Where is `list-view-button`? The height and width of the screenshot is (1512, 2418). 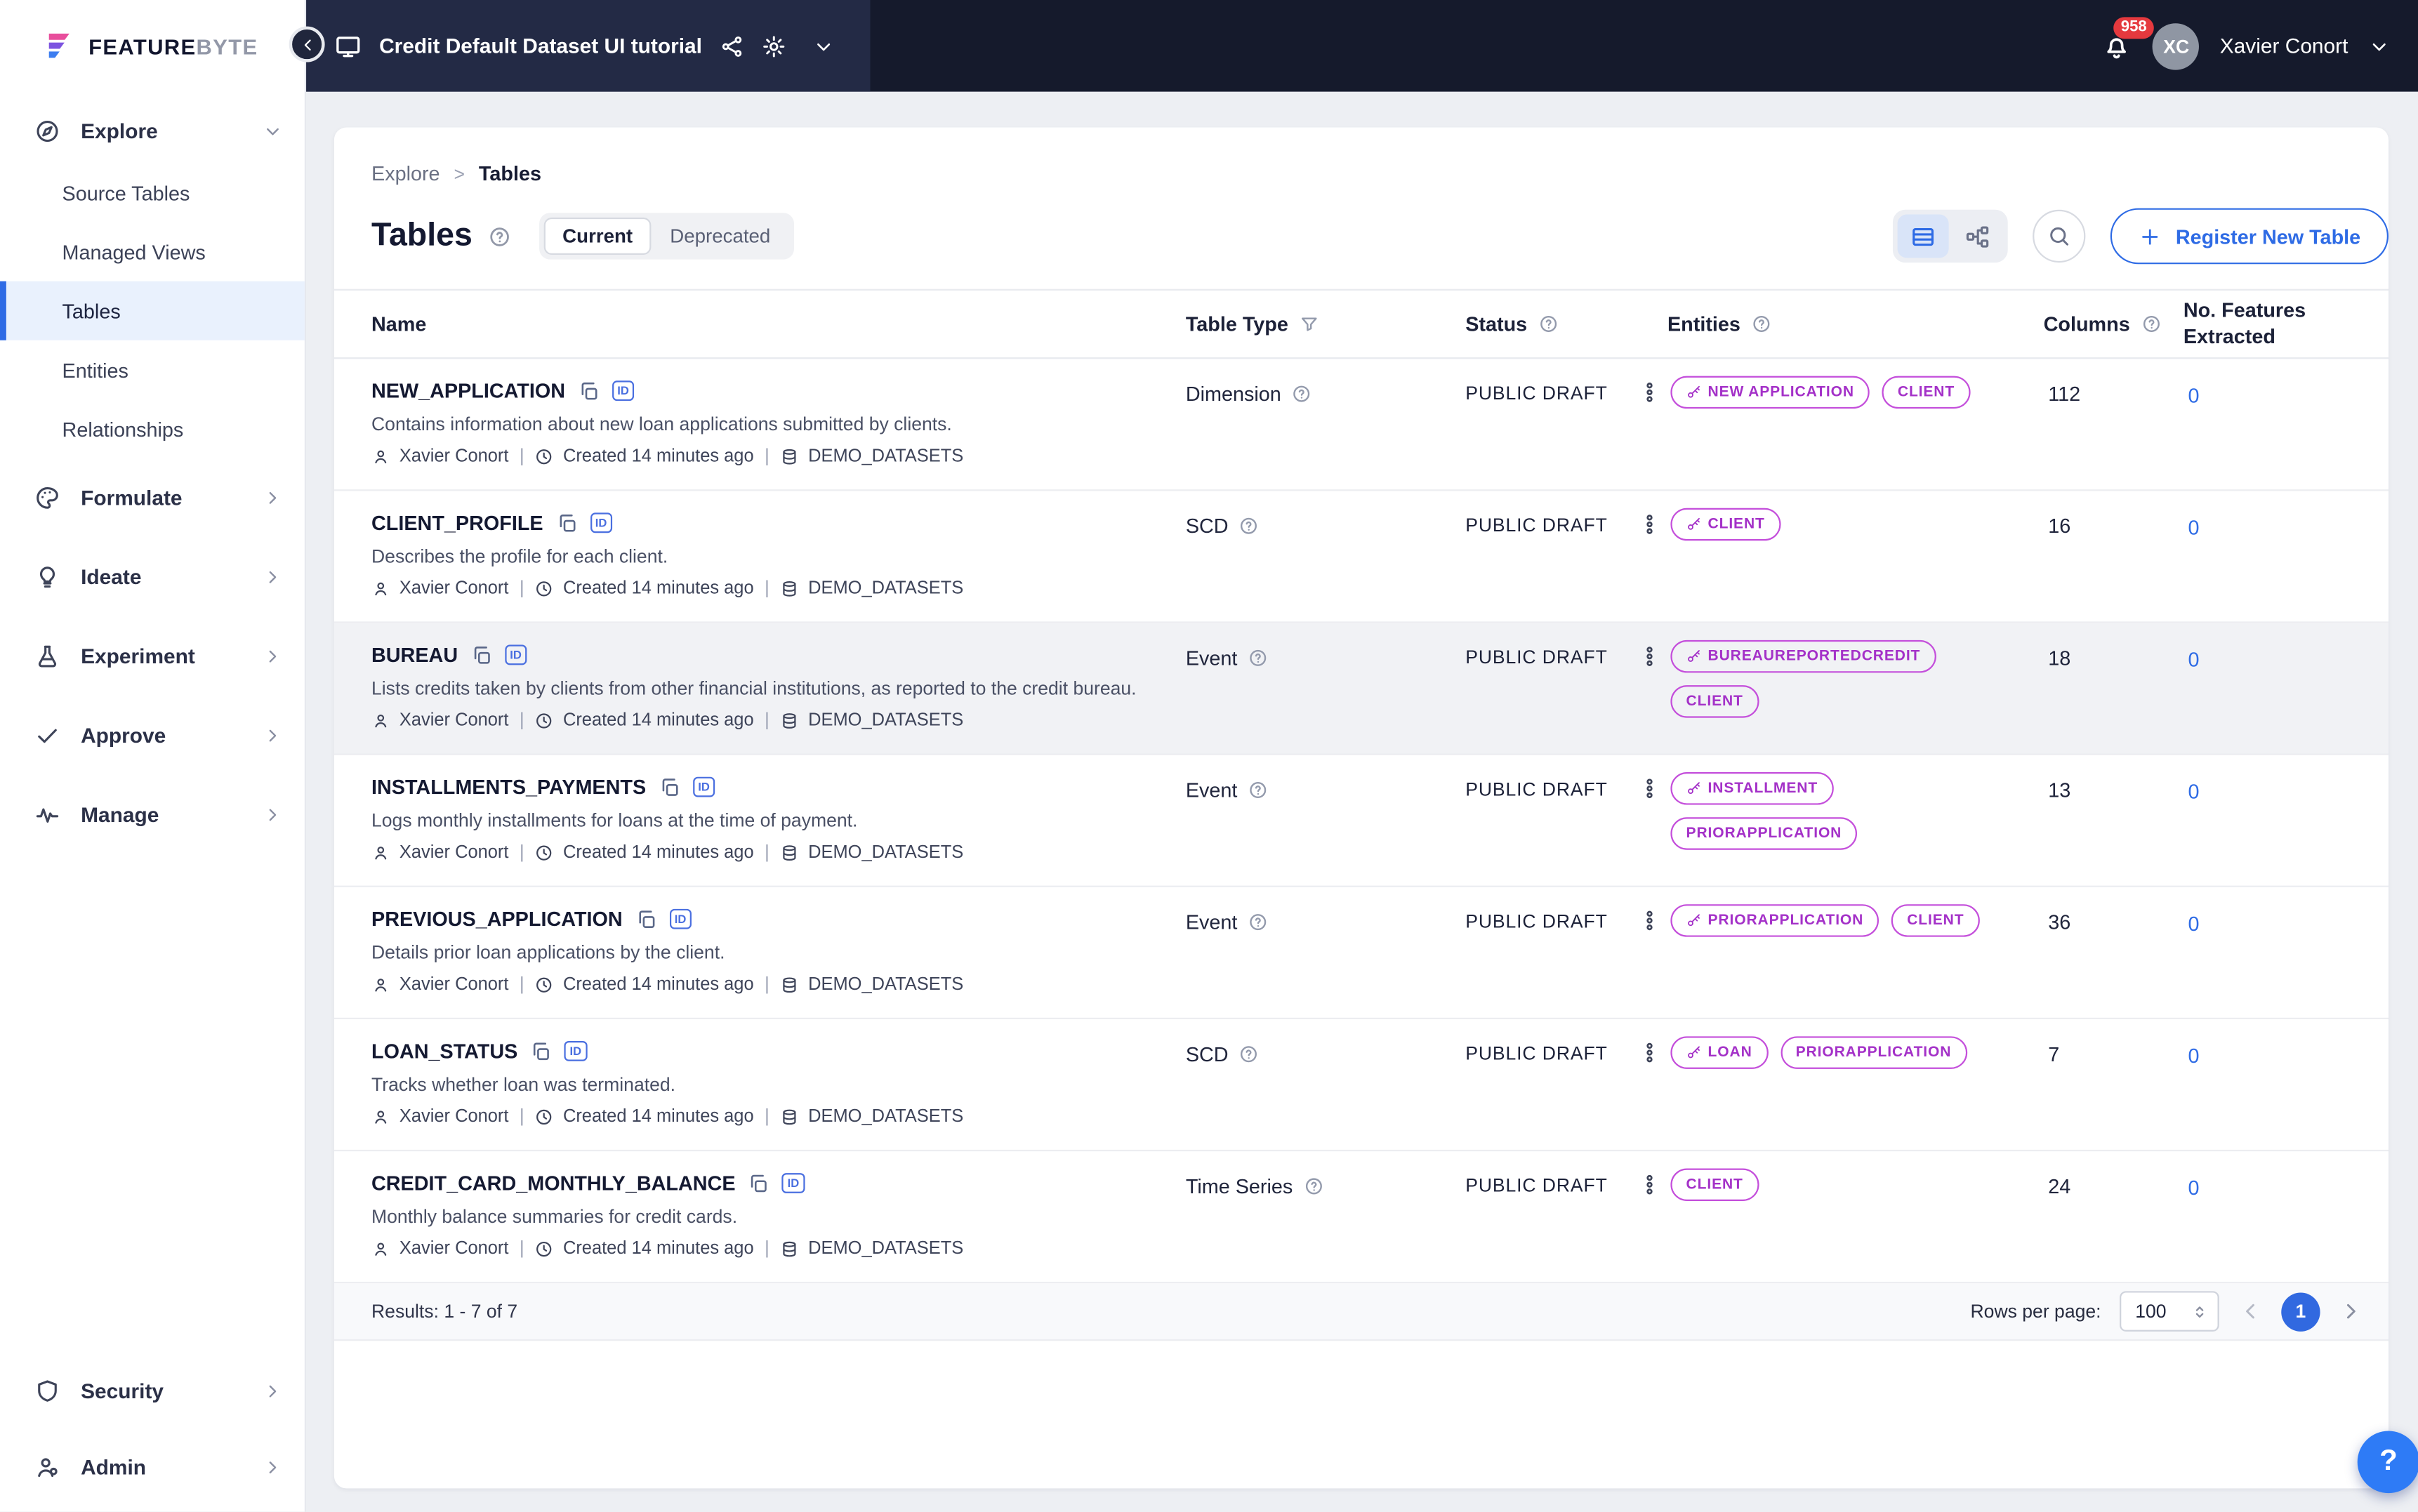
list-view-button is located at coordinates (1923, 236).